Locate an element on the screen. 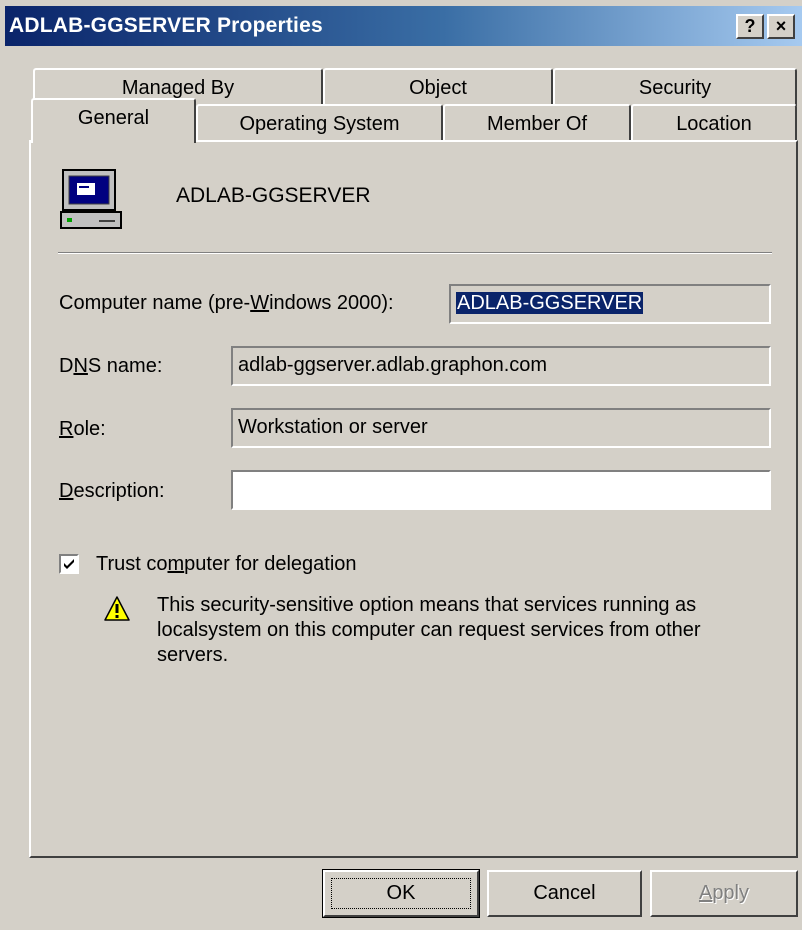  checkmark-icon is located at coordinates (69, 564).